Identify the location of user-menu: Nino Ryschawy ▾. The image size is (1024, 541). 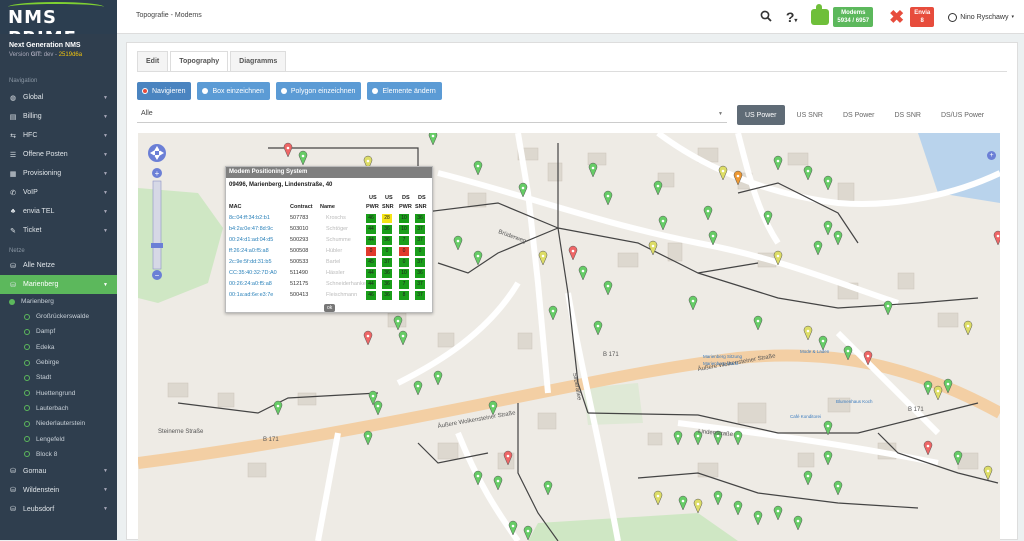
(981, 17).